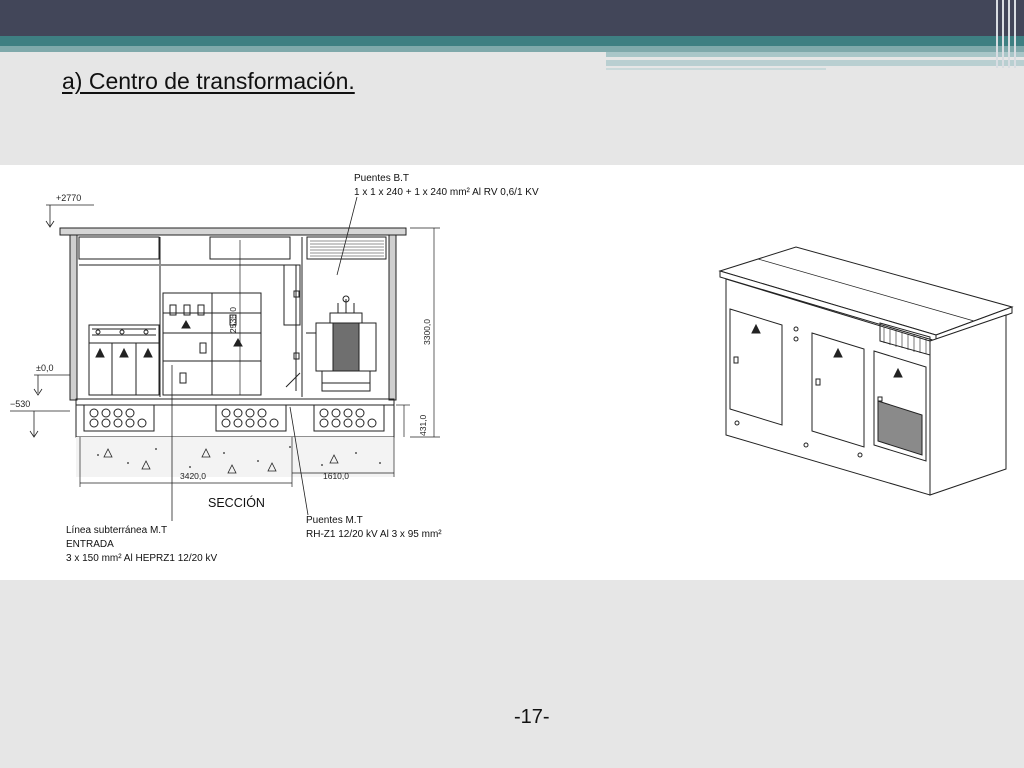 The width and height of the screenshot is (1024, 768). What do you see at coordinates (90, 544) in the screenshot?
I see `mt-line-entry: ENTRADA` at bounding box center [90, 544].